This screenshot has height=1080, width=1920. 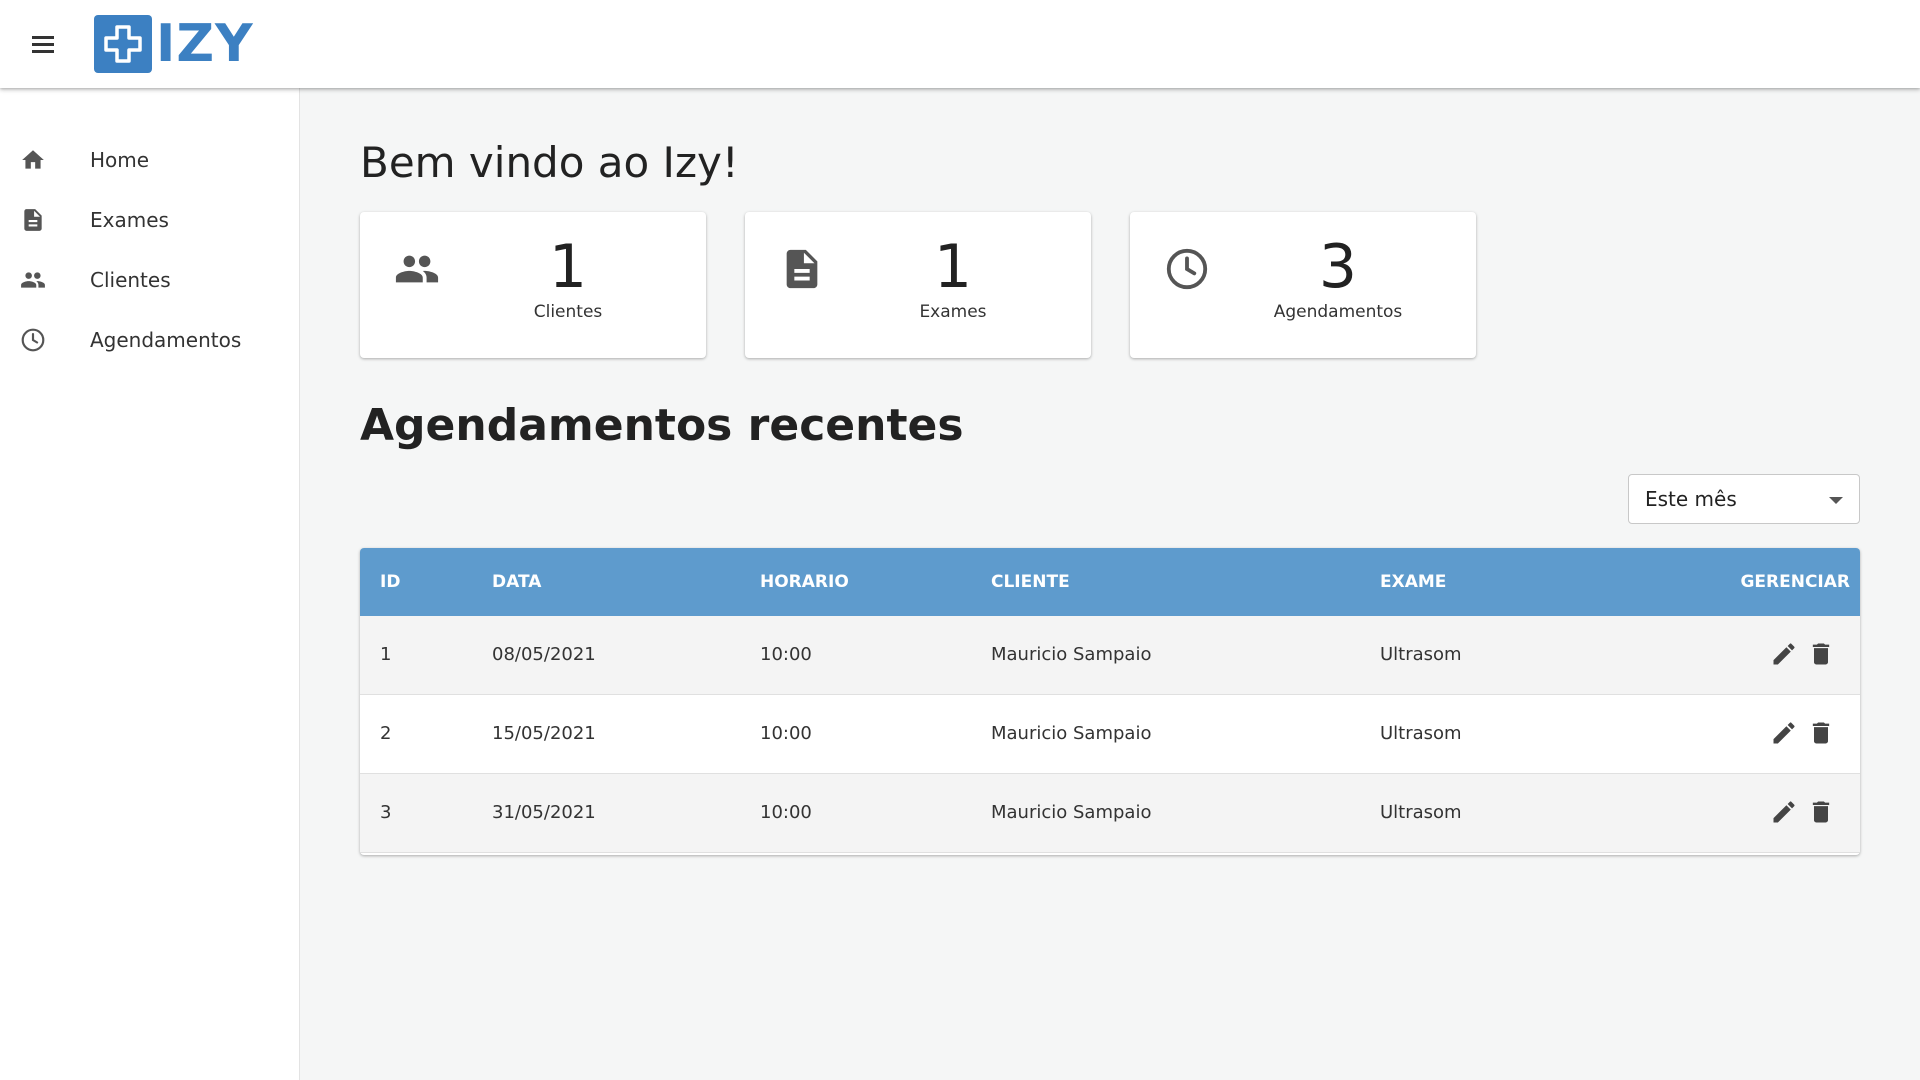 I want to click on logo-text: IZY, so click(x=205, y=44).